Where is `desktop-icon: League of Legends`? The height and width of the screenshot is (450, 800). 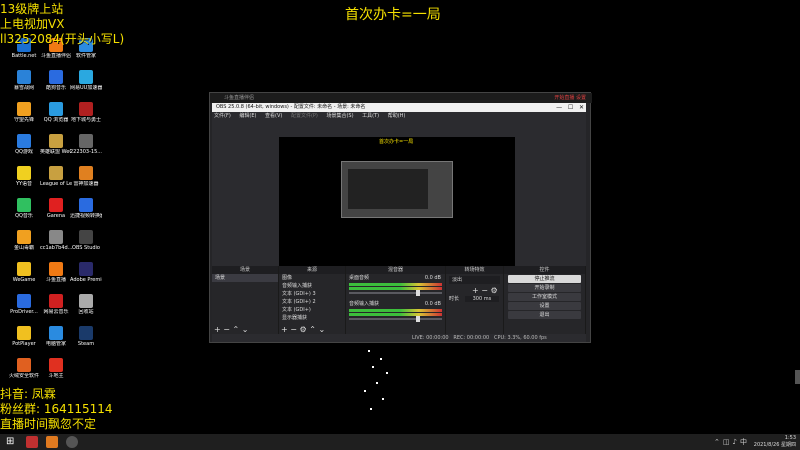 desktop-icon: League of Legends is located at coordinates (56, 184).